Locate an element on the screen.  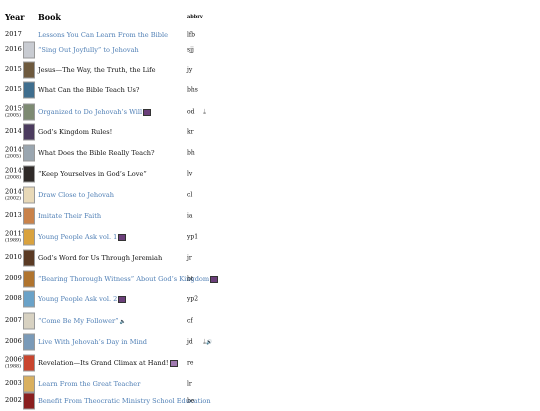
abbreviation: re is located at coordinates (190, 363).